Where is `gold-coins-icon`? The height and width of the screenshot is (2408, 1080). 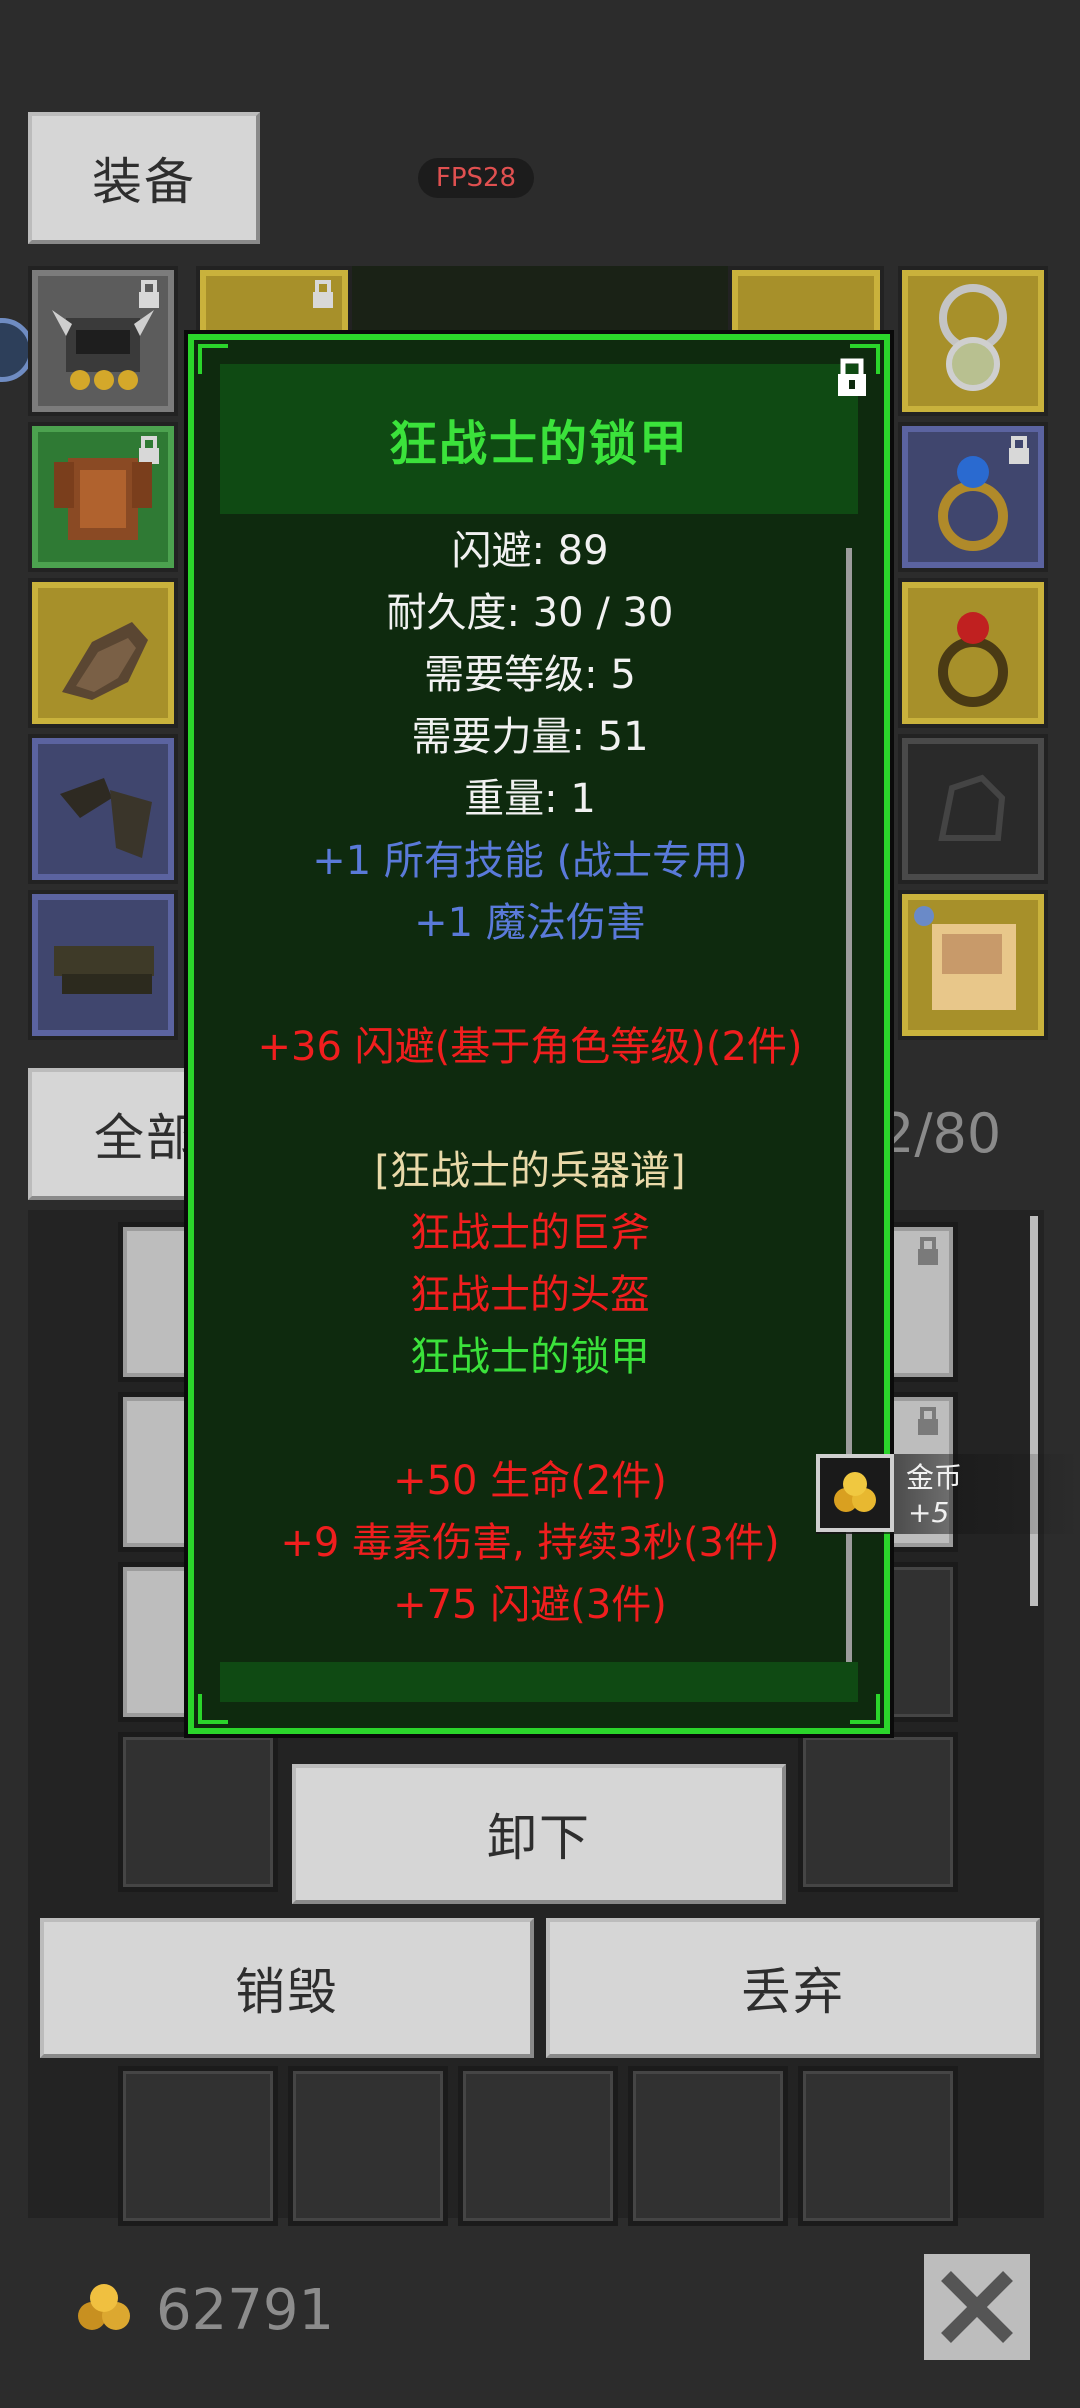 gold-coins-icon is located at coordinates (104, 2307).